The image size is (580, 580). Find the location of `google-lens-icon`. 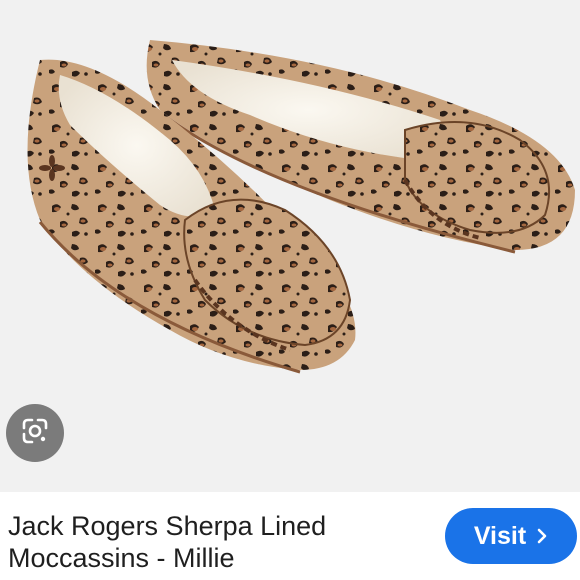

google-lens-icon is located at coordinates (35, 433).